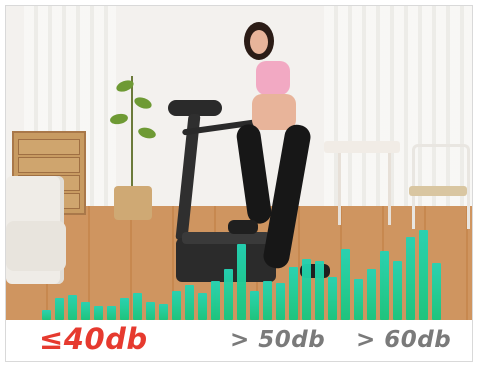 The image size is (478, 367). I want to click on quiet-level-label: ≤40db, so click(93, 339).